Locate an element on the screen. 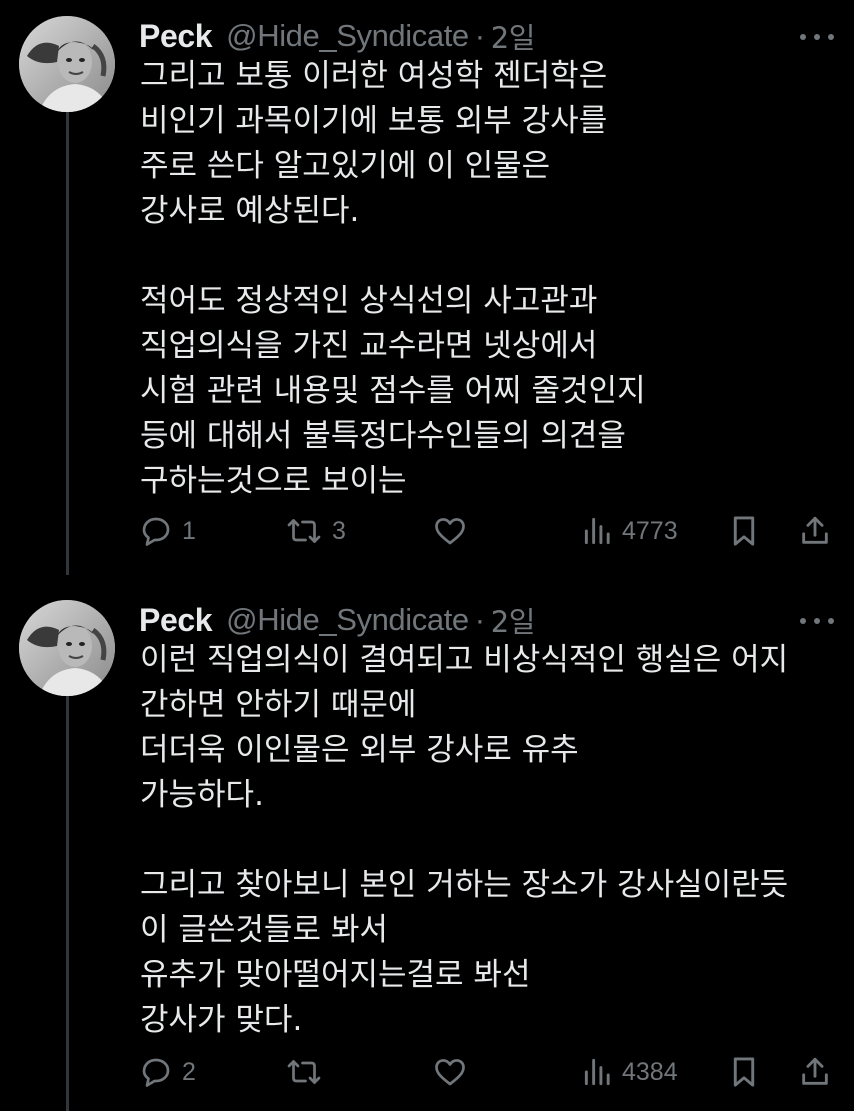 The width and height of the screenshot is (854, 1111). views-count: 4384 is located at coordinates (650, 1071).